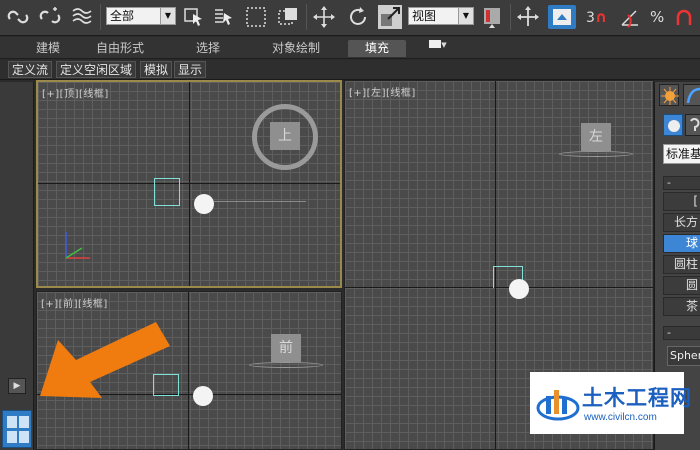  I want to click on tab-object-paint: 对象绘制, so click(296, 48).